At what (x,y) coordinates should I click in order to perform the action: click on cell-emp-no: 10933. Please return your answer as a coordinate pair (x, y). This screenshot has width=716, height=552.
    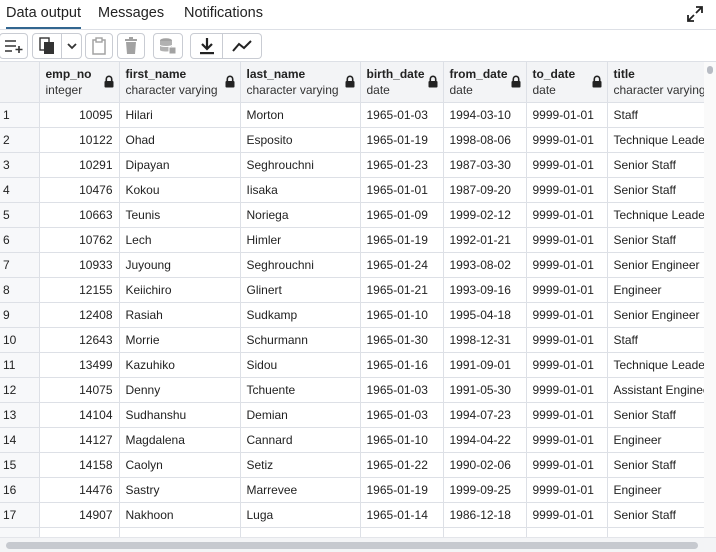
    Looking at the image, I should click on (79, 265).